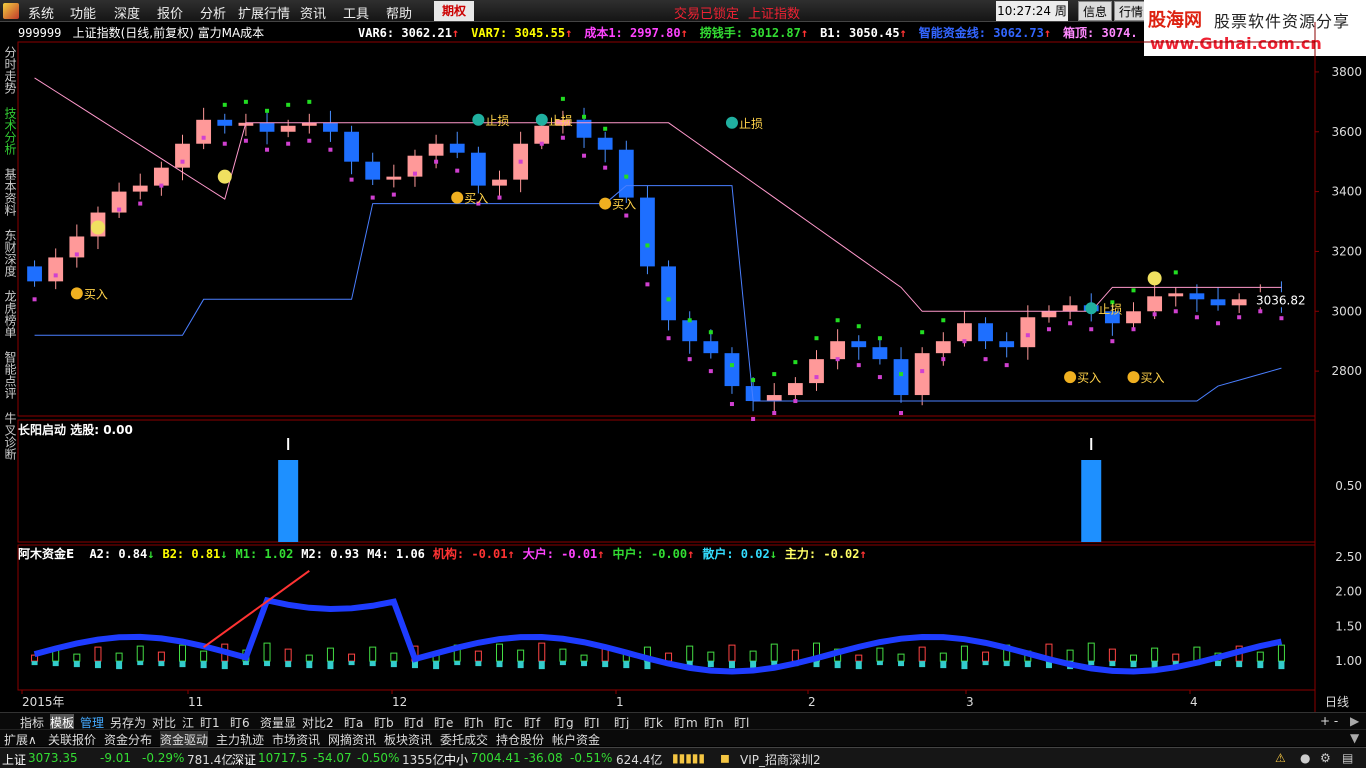 The width and height of the screenshot is (1366, 768). What do you see at coordinates (376, 33) in the screenshot?
I see `indicator-label: VAR6:` at bounding box center [376, 33].